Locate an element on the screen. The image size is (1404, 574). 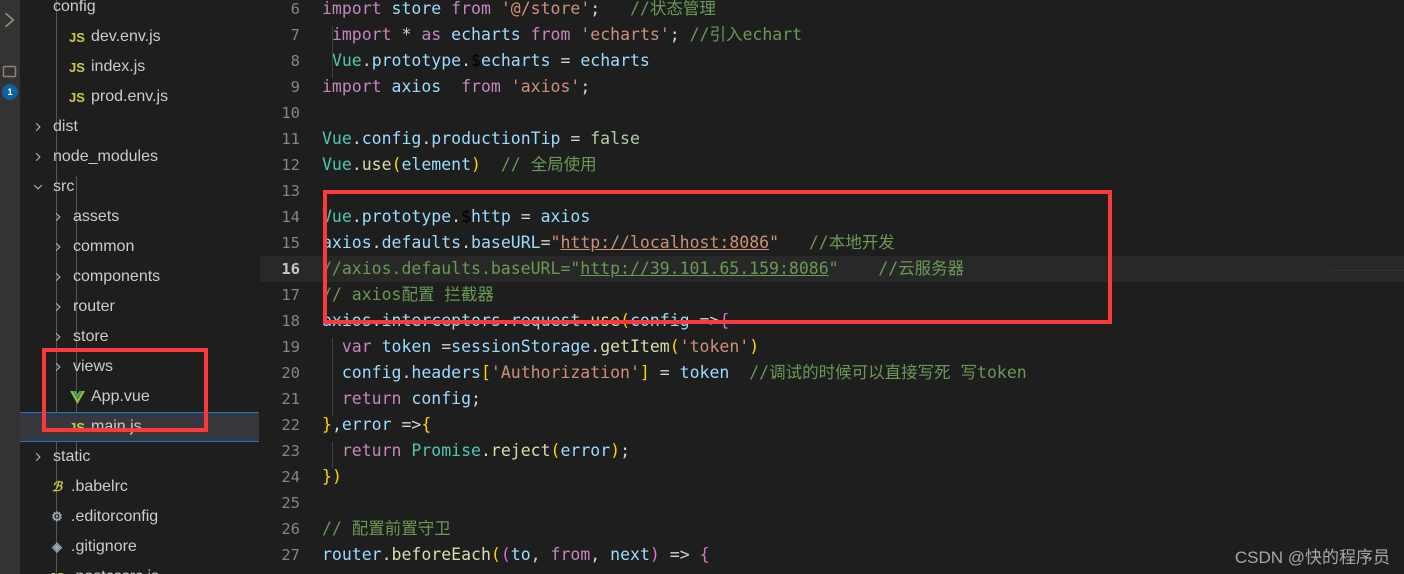
tree-item-main-js: JS main.js is located at coordinates (139, 427).